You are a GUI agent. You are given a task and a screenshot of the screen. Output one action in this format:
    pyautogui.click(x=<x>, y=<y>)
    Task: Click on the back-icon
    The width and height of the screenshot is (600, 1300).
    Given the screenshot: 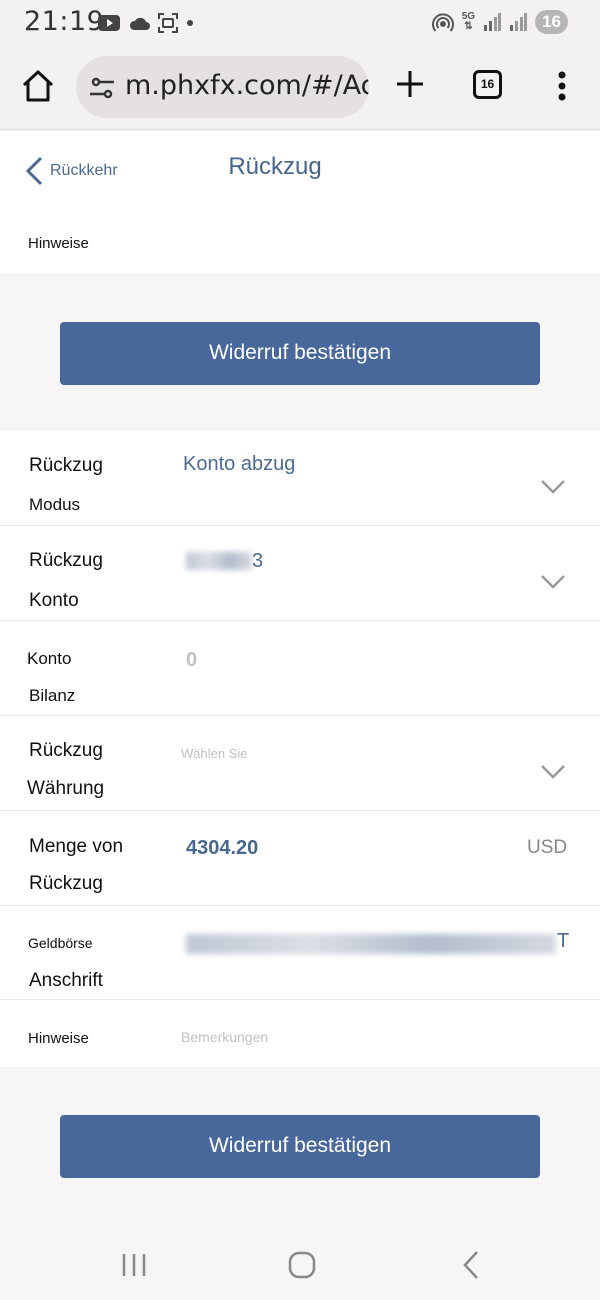 What is the action you would take?
    pyautogui.click(x=471, y=1265)
    